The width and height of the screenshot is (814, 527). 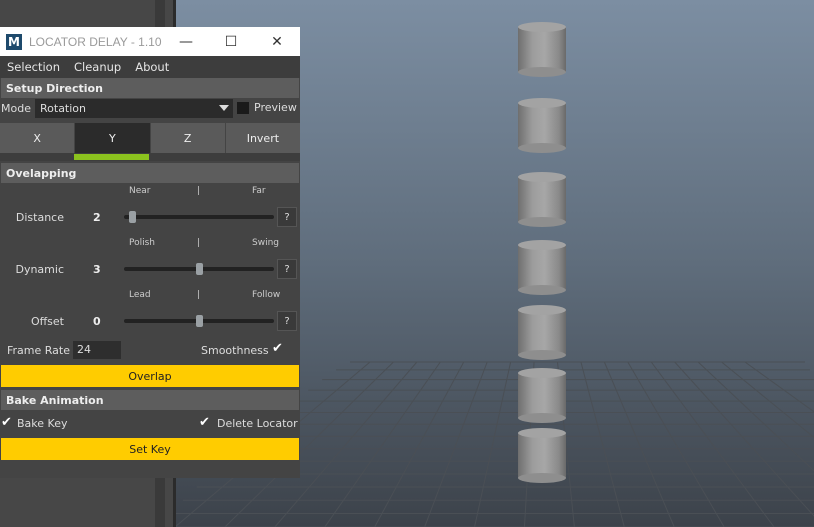 I want to click on axis-buttons: X Y Z Invert, so click(x=150, y=138).